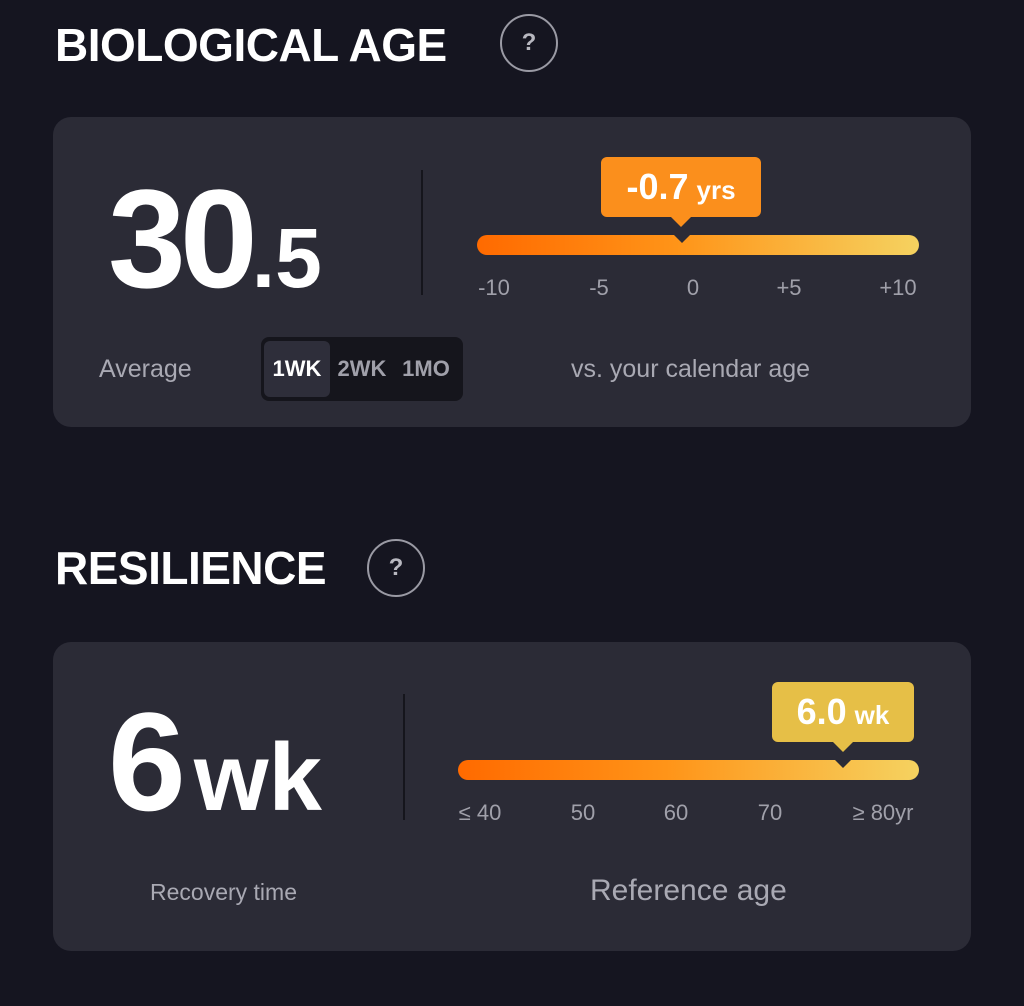 Image resolution: width=1024 pixels, height=1006 pixels. I want to click on resilience-title: RESILIENCE, so click(191, 568).